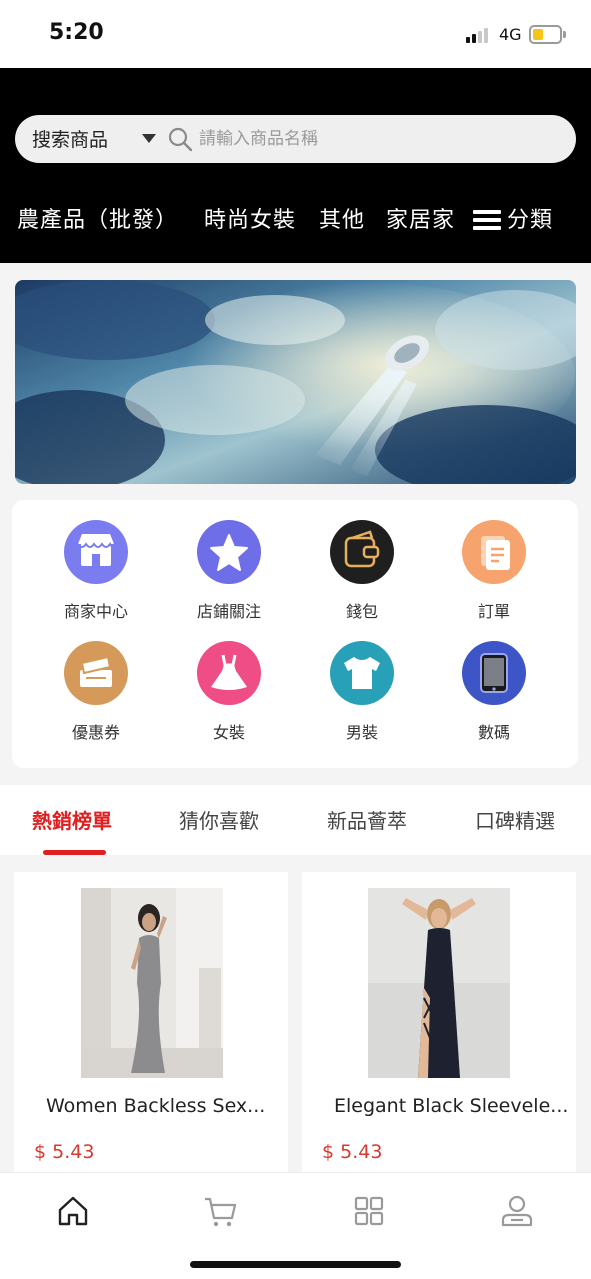 This screenshot has width=591, height=1279. Describe the element at coordinates (70, 138) in the screenshot. I see `search-category-select: 搜索商品` at that location.